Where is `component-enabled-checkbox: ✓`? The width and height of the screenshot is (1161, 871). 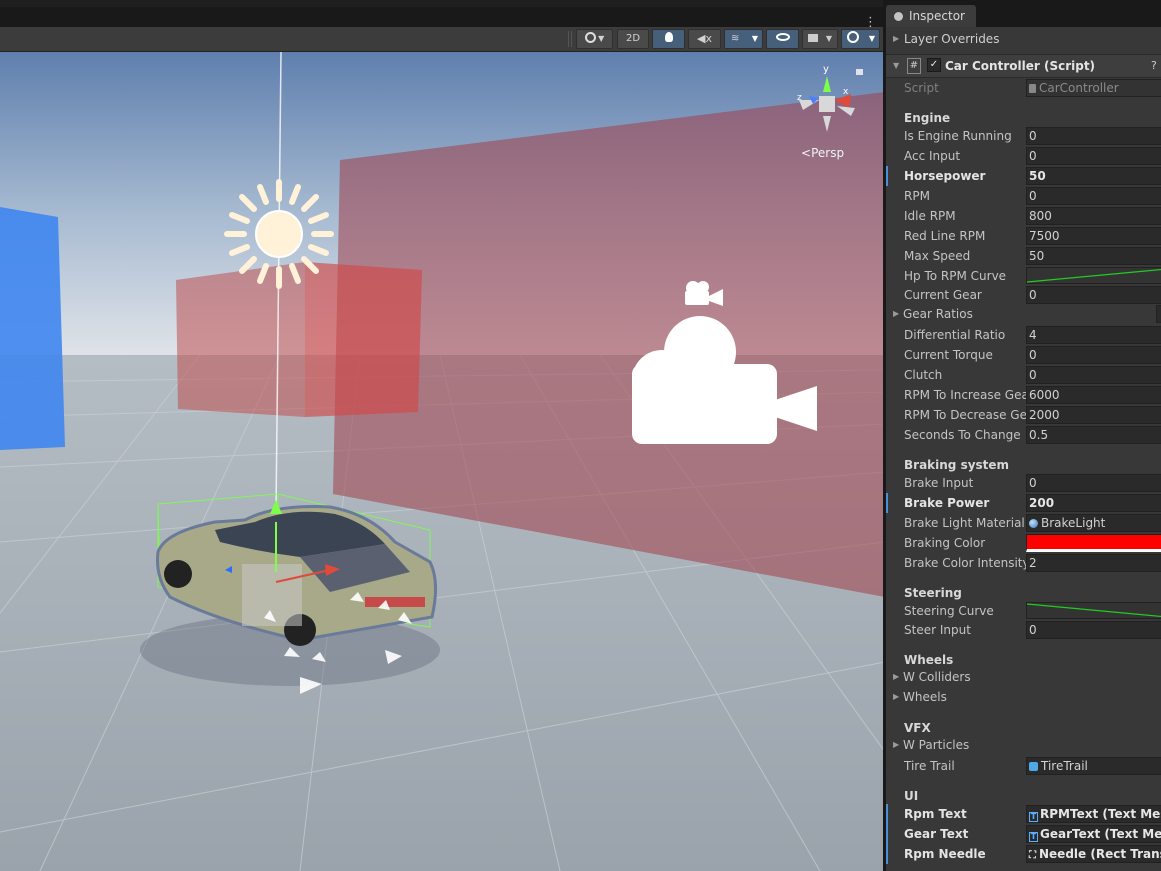
component-enabled-checkbox: ✓ is located at coordinates (934, 65).